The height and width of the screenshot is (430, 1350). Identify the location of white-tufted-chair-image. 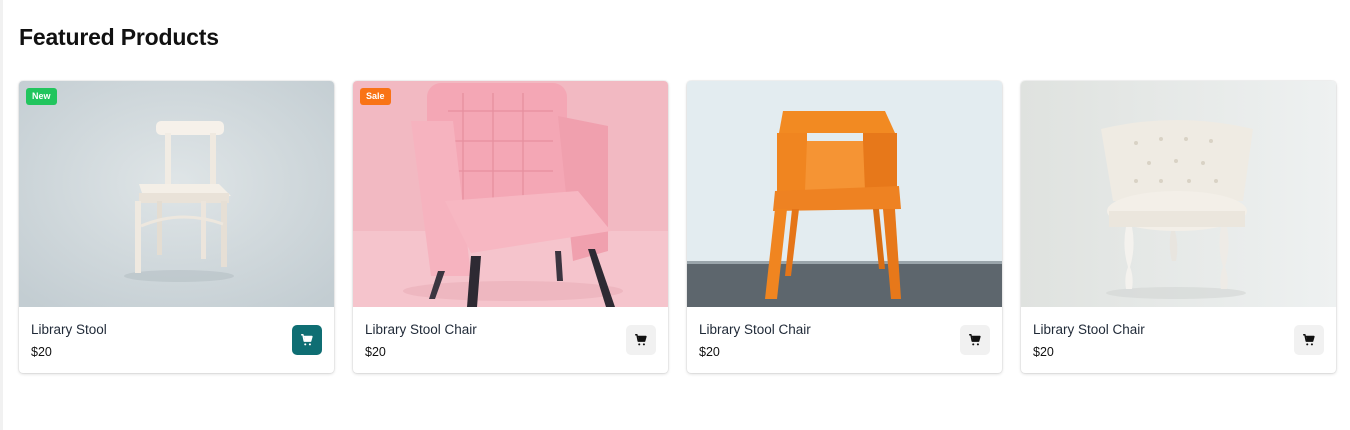
(1178, 194).